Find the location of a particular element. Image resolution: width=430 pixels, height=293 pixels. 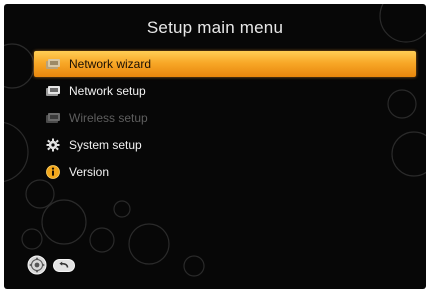

menu-item-label: Network setup is located at coordinates (107, 91).